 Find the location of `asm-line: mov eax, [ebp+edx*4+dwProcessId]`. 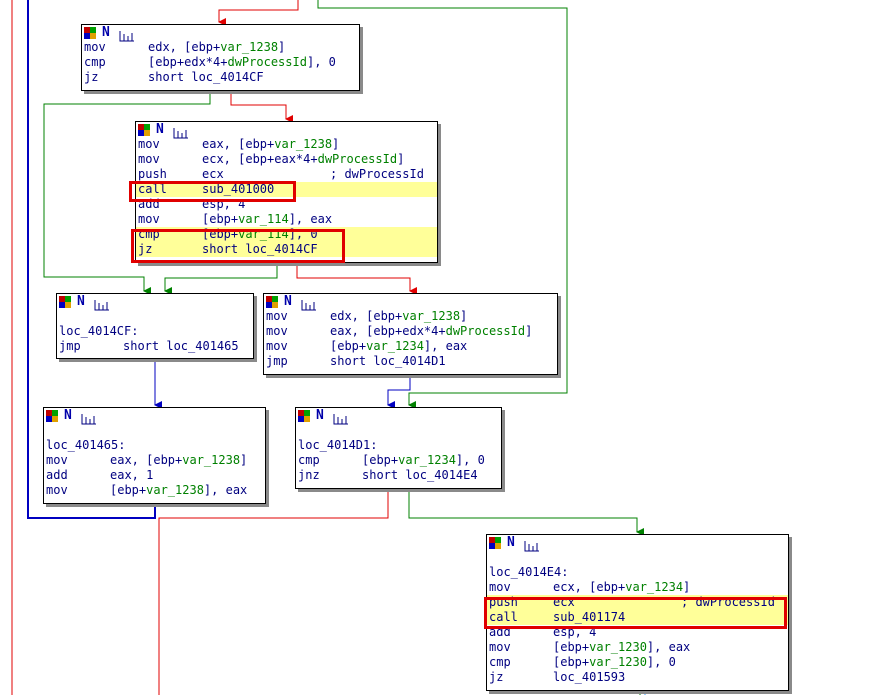

asm-line: mov eax, [ebp+edx*4+dwProcessId] is located at coordinates (410, 331).